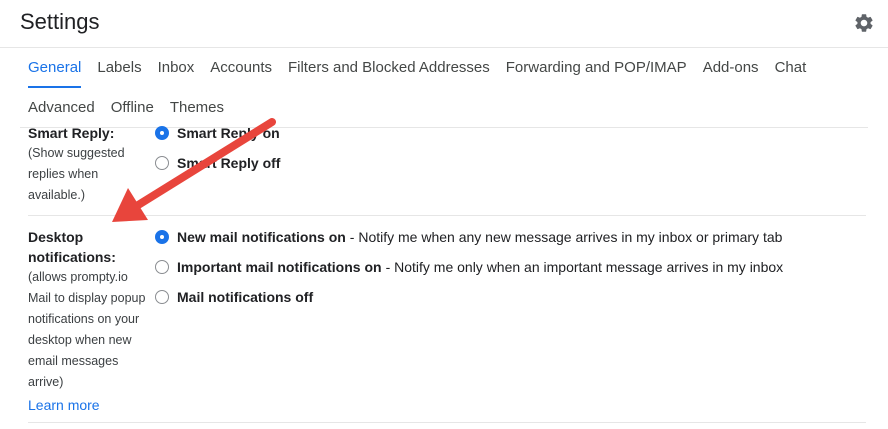  I want to click on tab-offline: Offline, so click(132, 108).